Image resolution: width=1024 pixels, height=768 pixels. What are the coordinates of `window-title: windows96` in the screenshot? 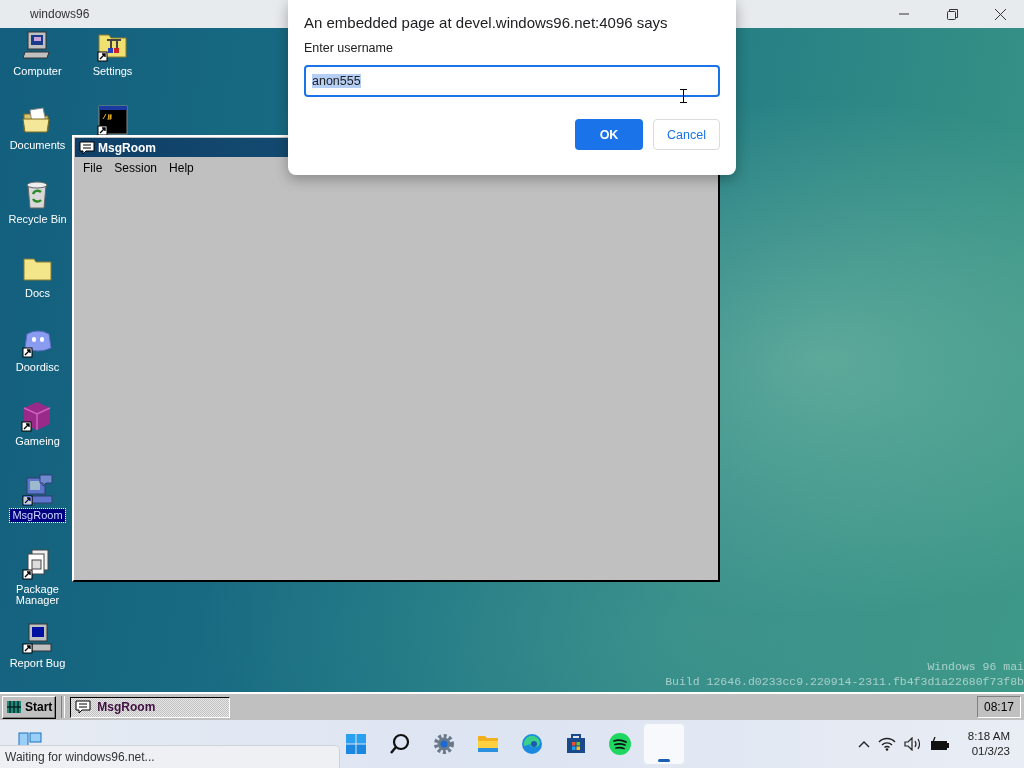 It's located at (60, 14).